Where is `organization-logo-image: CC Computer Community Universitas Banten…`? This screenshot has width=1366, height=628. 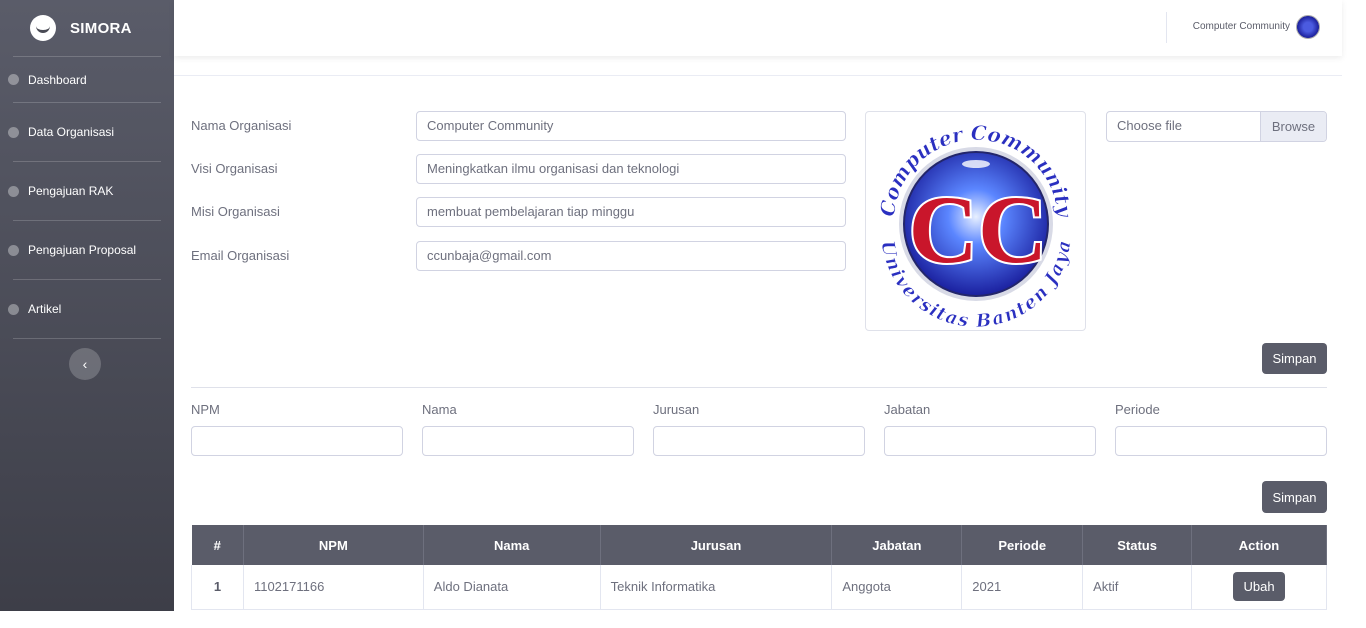 organization-logo-image: CC Computer Community Universitas Banten… is located at coordinates (976, 227).